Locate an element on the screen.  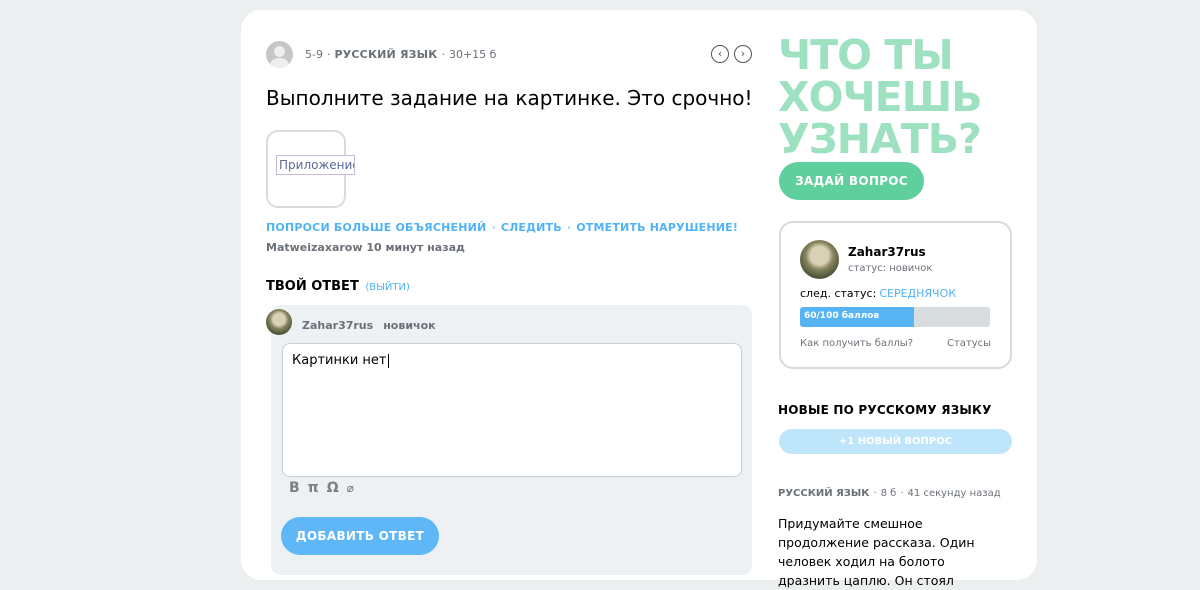
text-caret is located at coordinates (389, 360).